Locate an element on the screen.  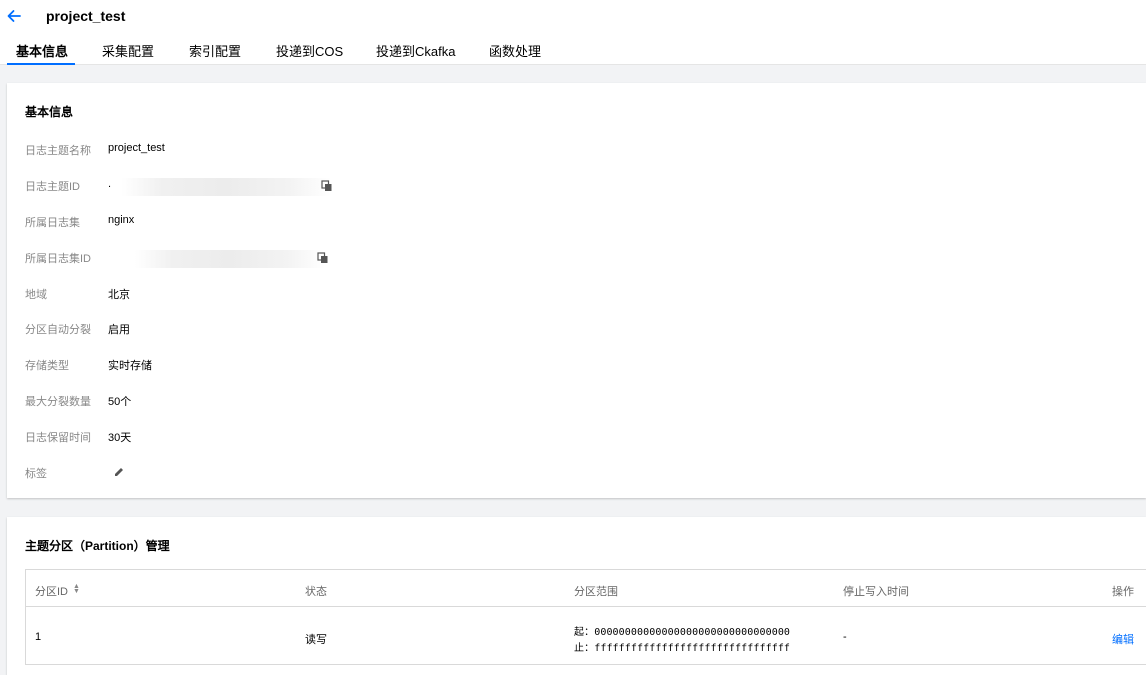
info-value: nginx is located at coordinates (121, 220).